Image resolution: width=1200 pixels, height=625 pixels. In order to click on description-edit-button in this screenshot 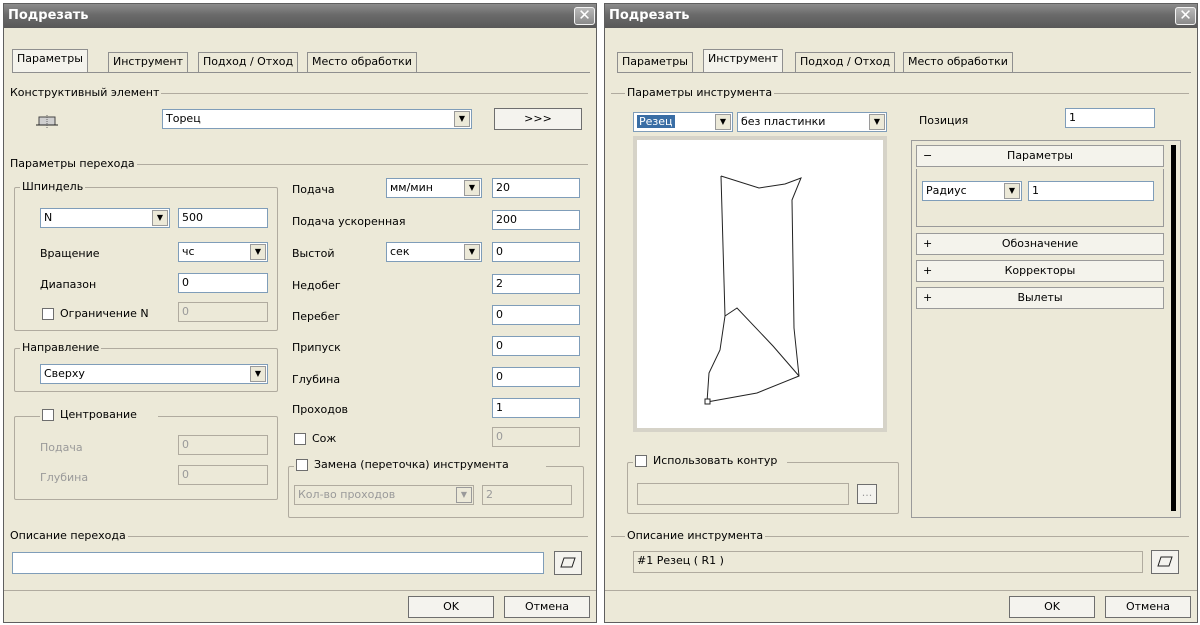, I will do `click(568, 563)`.